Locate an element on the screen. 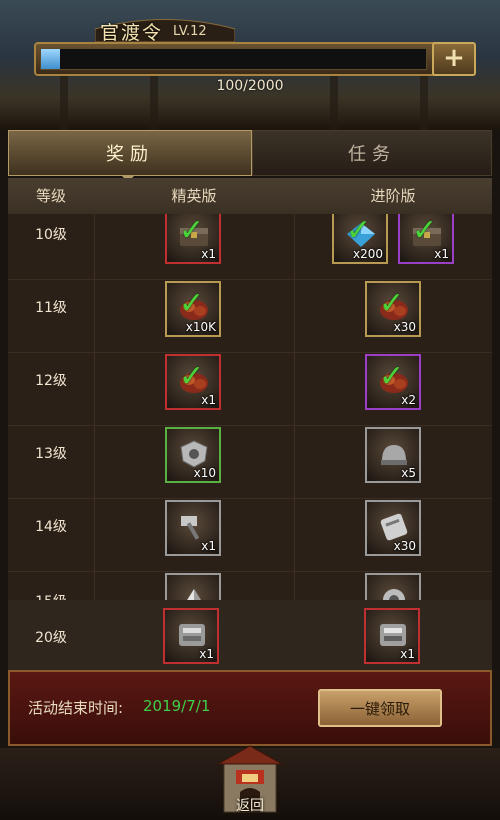 The width and height of the screenshot is (500, 820). shield-icon is located at coordinates (194, 454).